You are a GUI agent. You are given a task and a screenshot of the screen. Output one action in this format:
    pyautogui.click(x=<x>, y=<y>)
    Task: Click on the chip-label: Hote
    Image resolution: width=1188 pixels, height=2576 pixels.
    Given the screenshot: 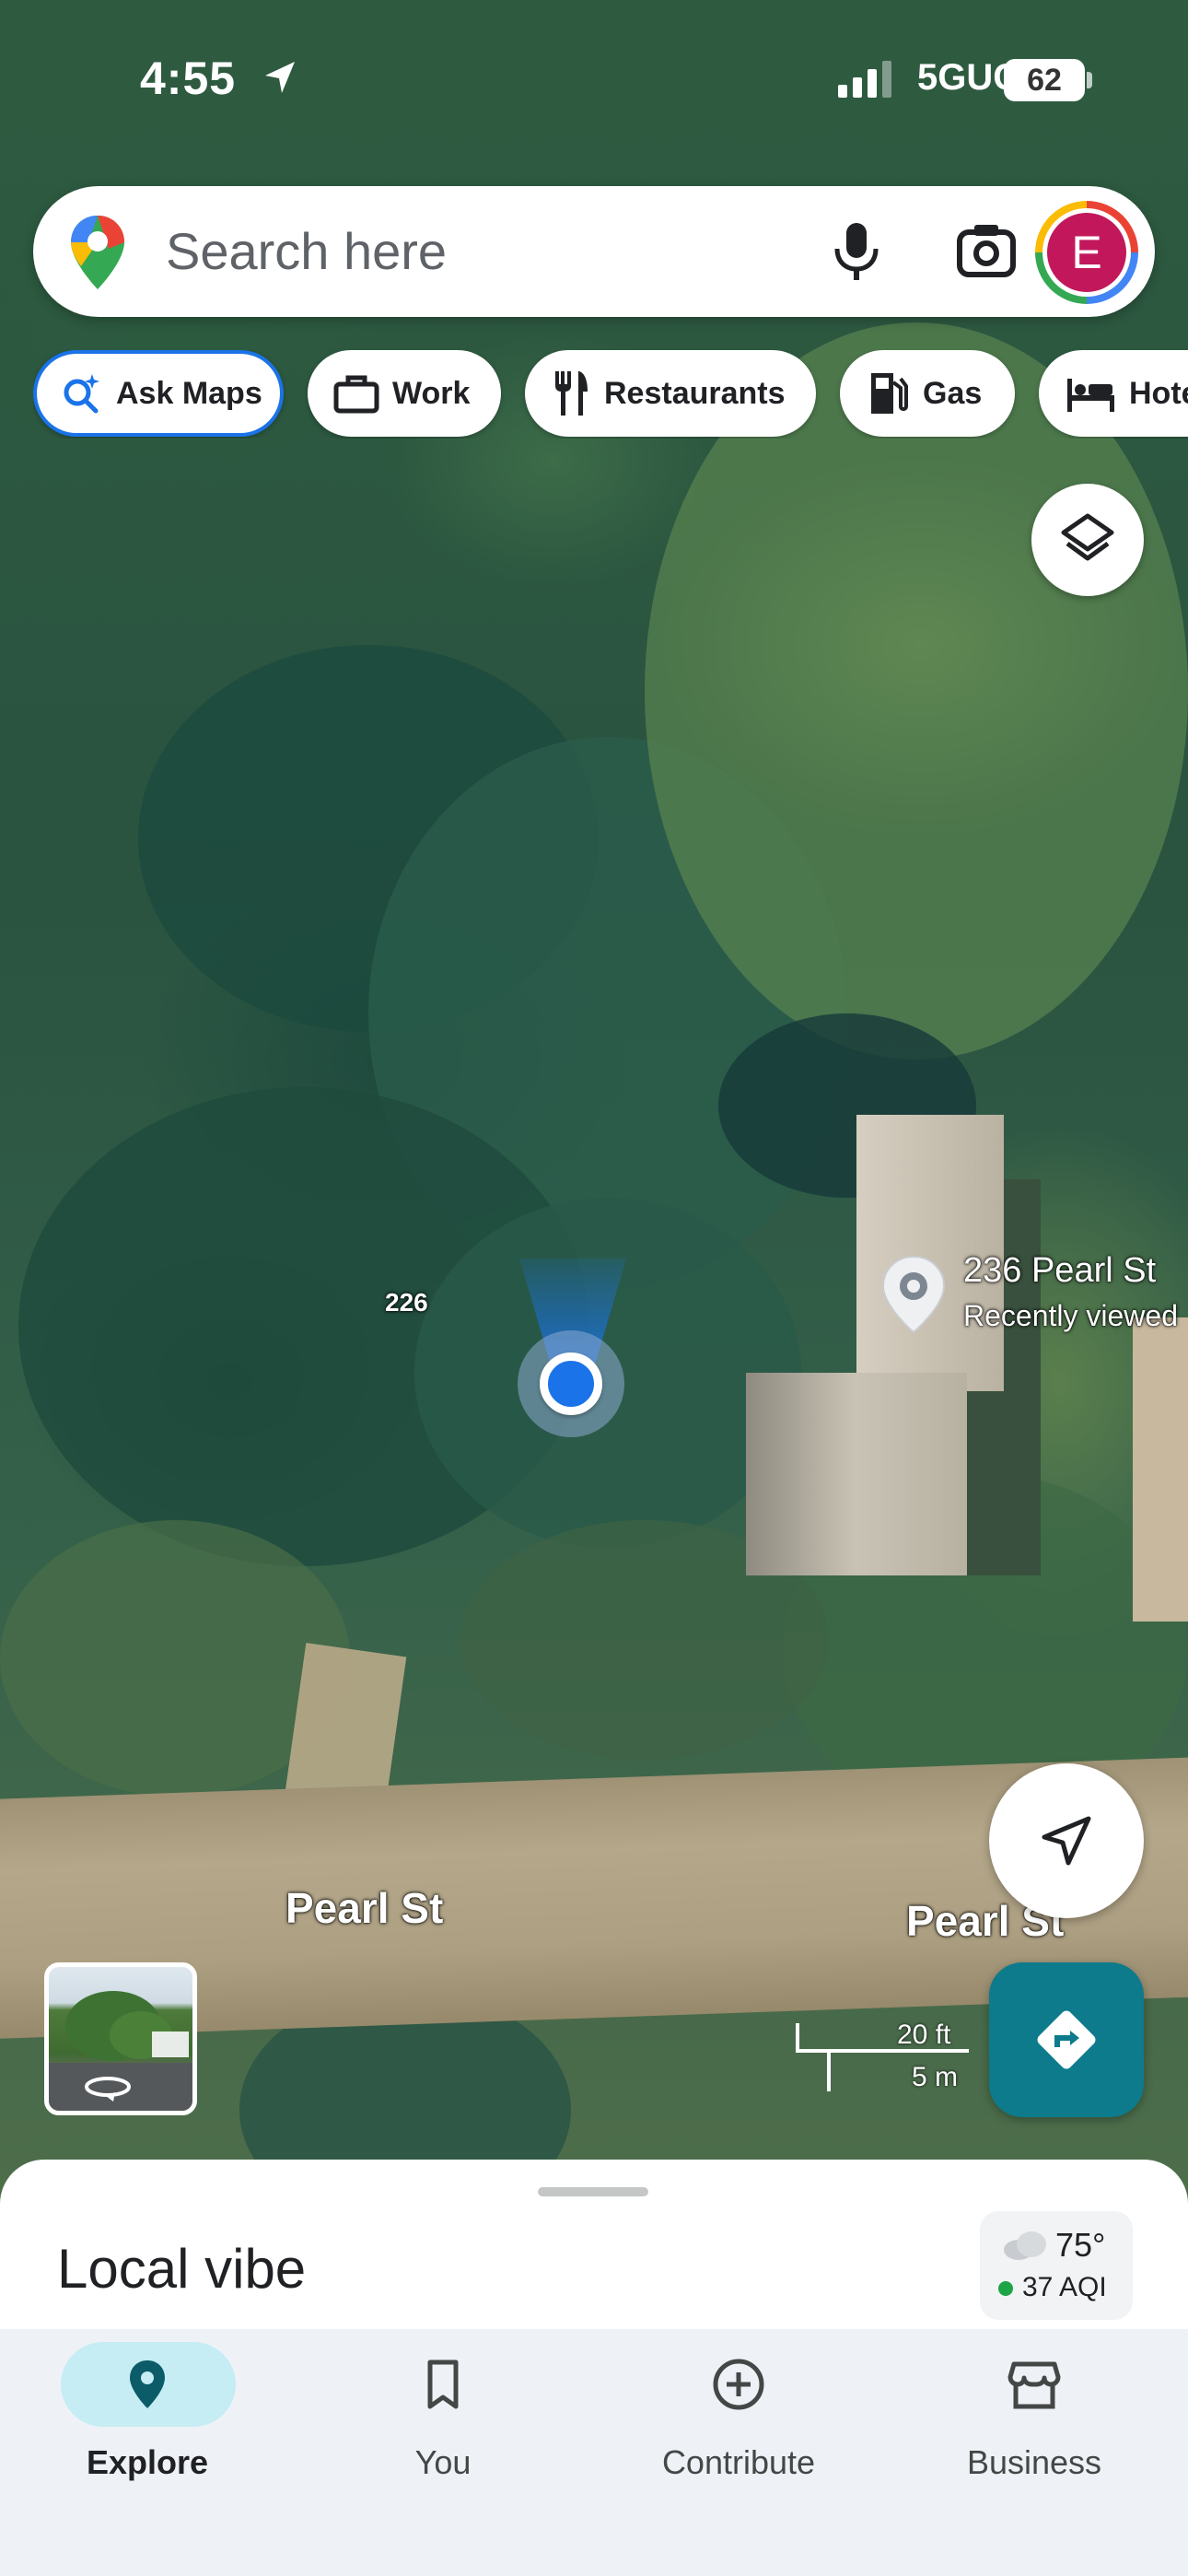 What is the action you would take?
    pyautogui.click(x=1159, y=393)
    